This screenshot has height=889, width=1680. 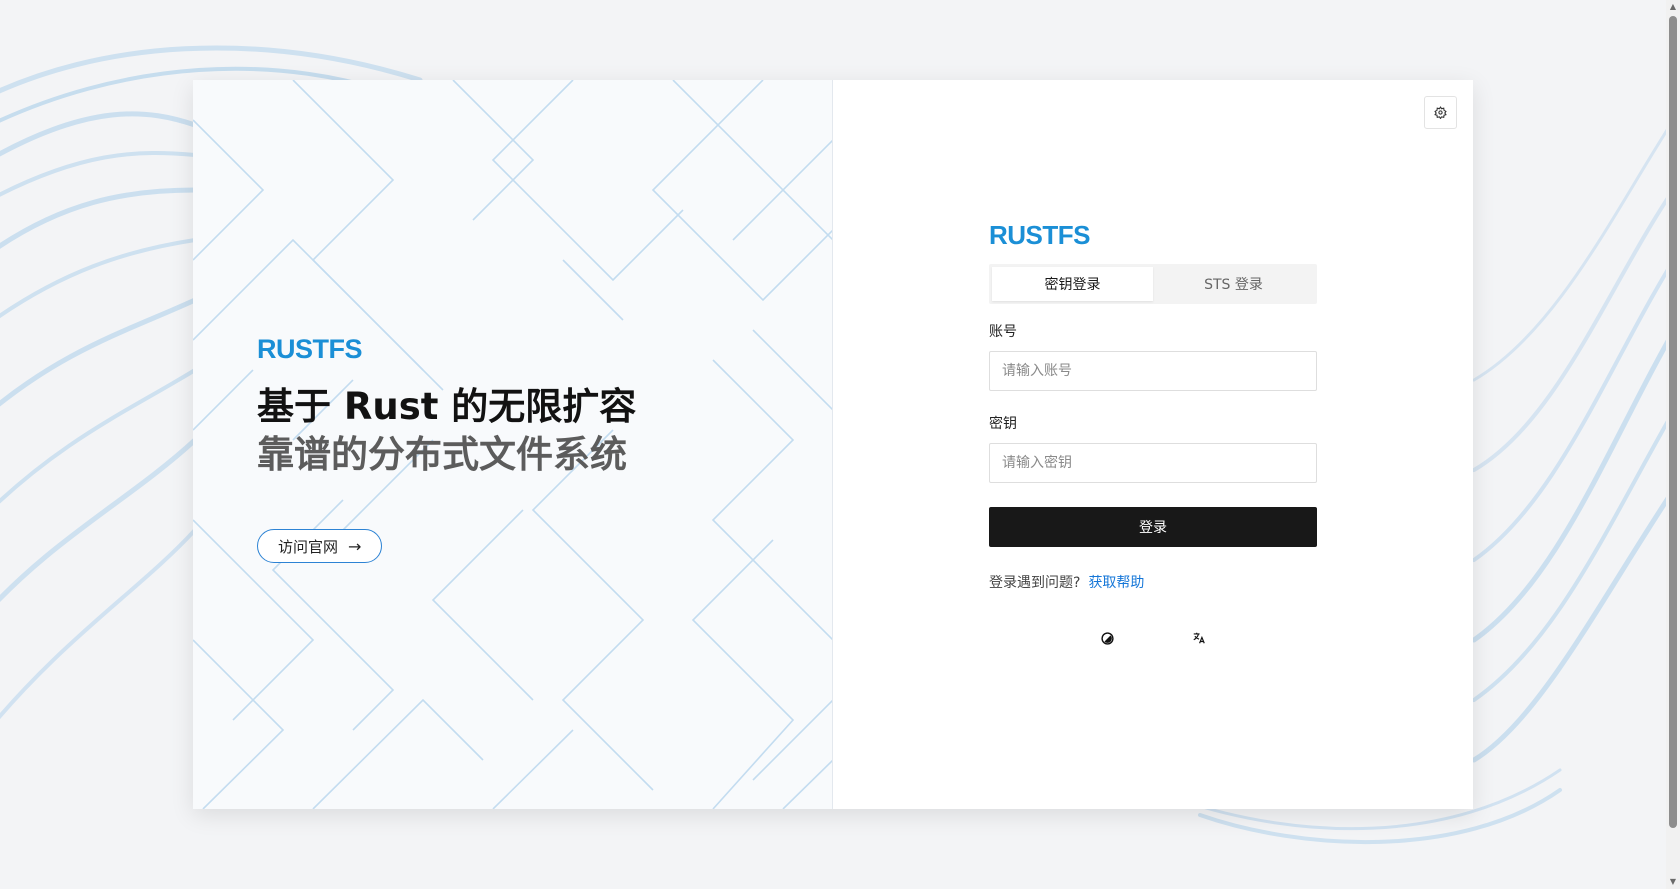 What do you see at coordinates (1673, 7) in the screenshot?
I see `scroll-up-arrow-icon: ▲` at bounding box center [1673, 7].